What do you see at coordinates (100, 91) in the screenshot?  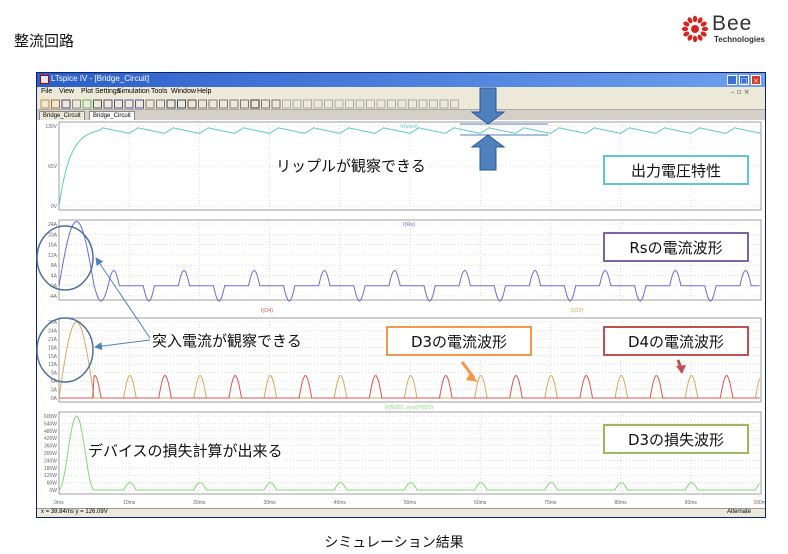 I see `menu-plot-settings: Plot Settings` at bounding box center [100, 91].